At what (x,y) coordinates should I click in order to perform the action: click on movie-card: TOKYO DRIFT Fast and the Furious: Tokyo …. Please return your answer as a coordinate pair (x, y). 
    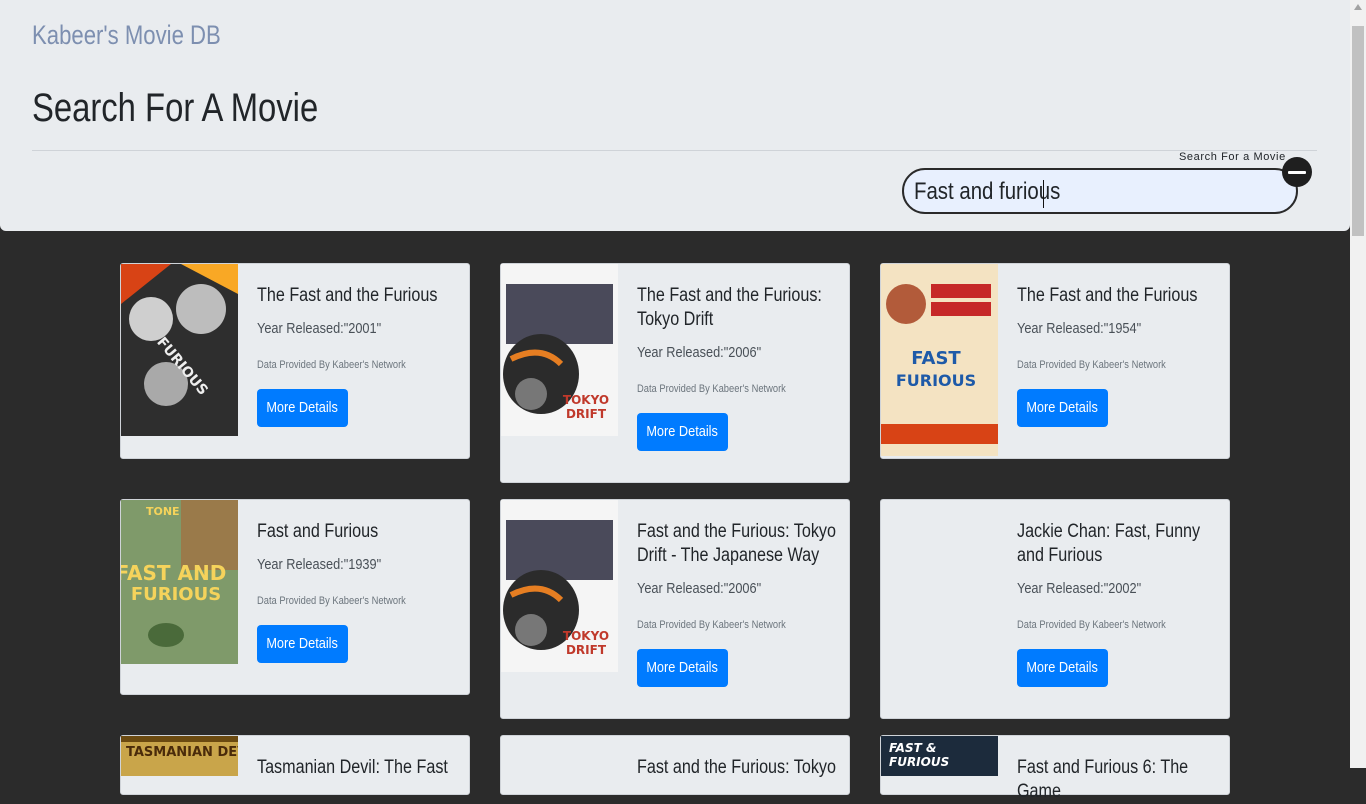
    Looking at the image, I should click on (675, 609).